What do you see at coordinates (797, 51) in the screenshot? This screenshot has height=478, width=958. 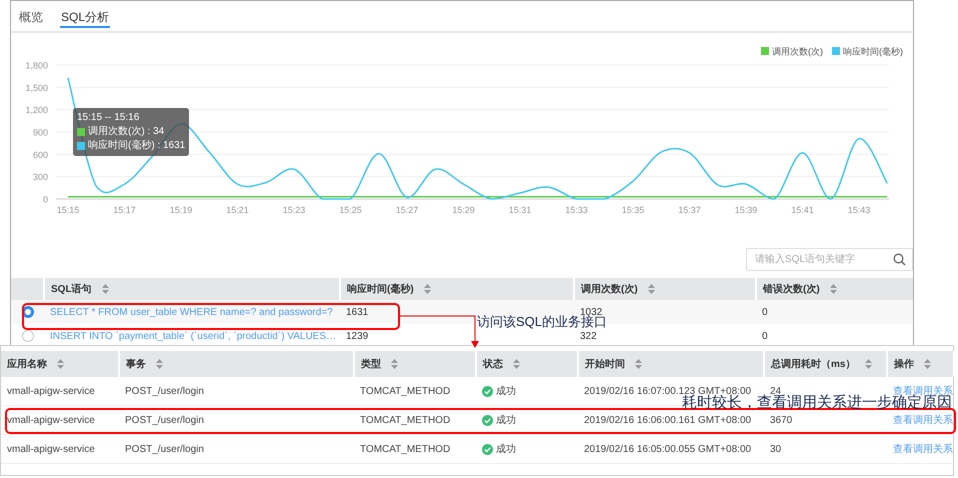 I see `legend-label: 调用次数(次)` at bounding box center [797, 51].